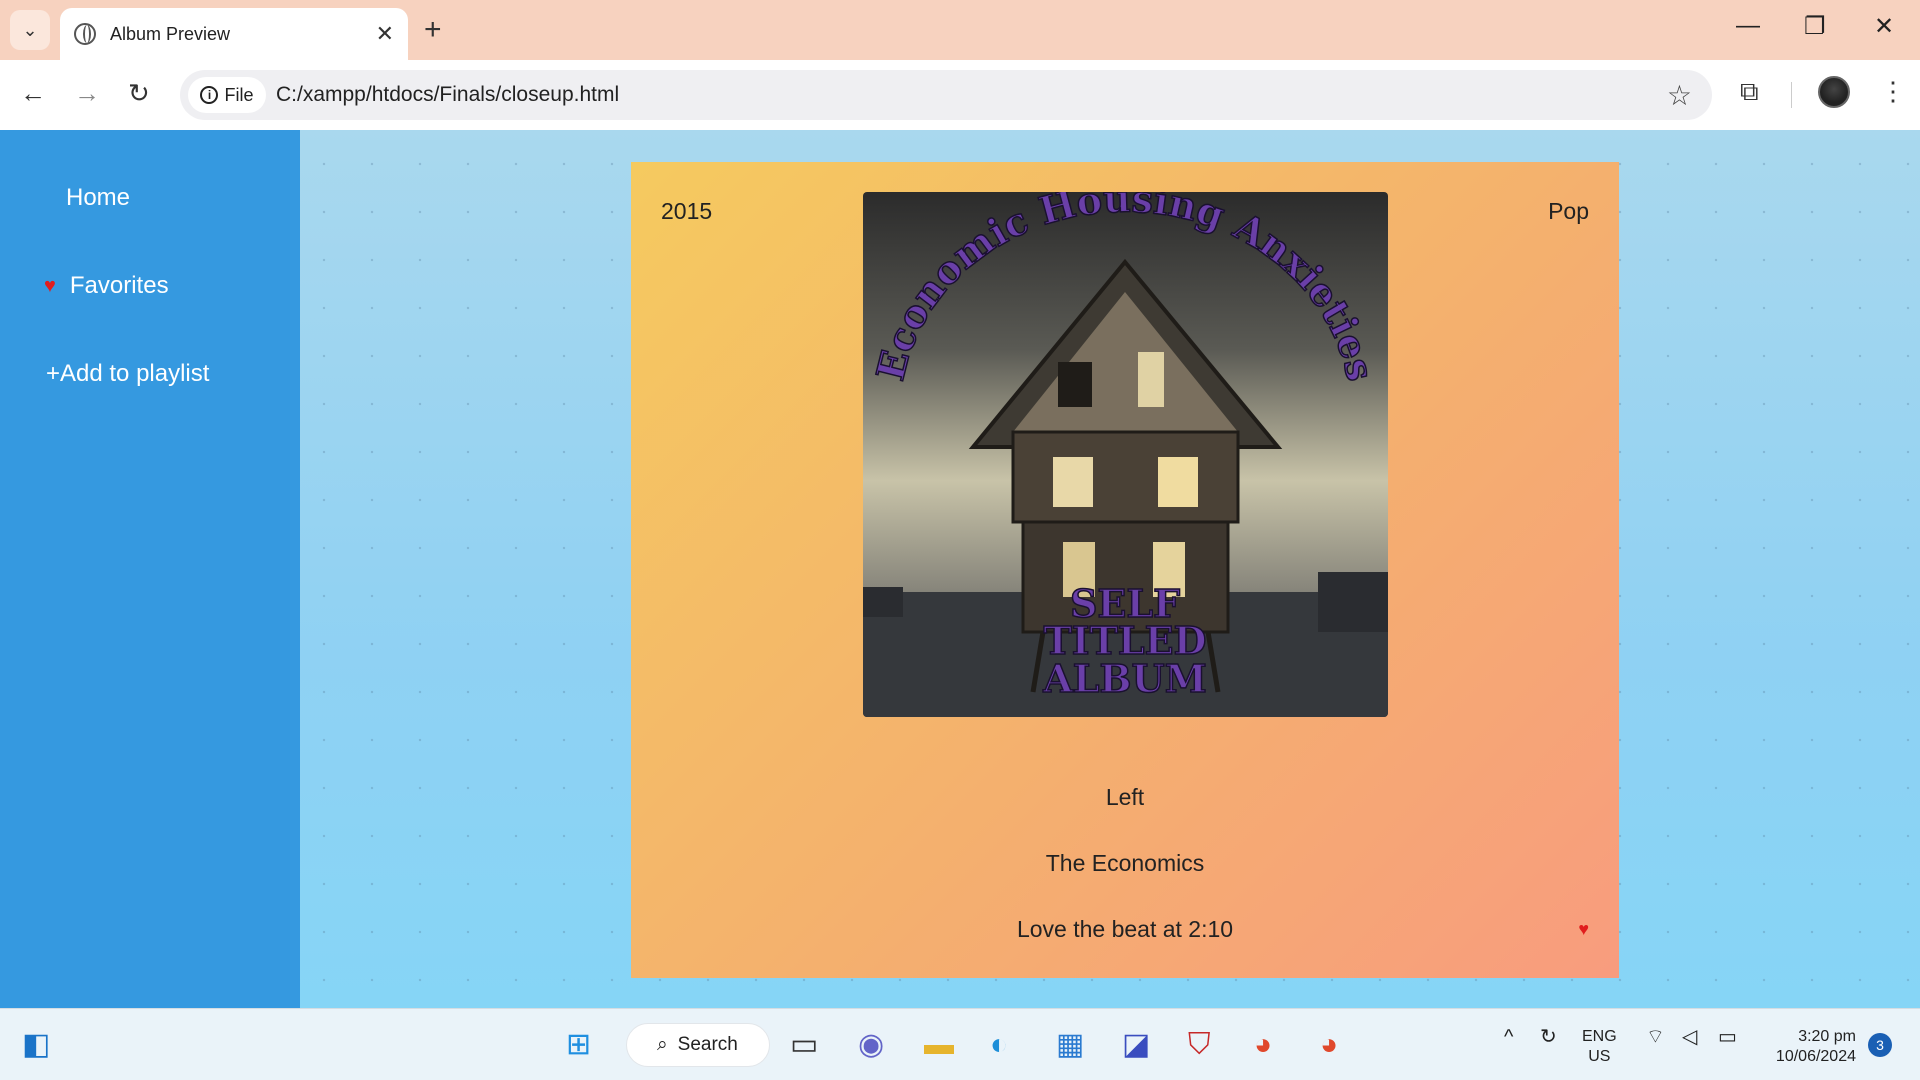 The height and width of the screenshot is (1080, 1920). Describe the element at coordinates (1125, 929) in the screenshot. I see `song-note: Love the beat at 2:10` at that location.